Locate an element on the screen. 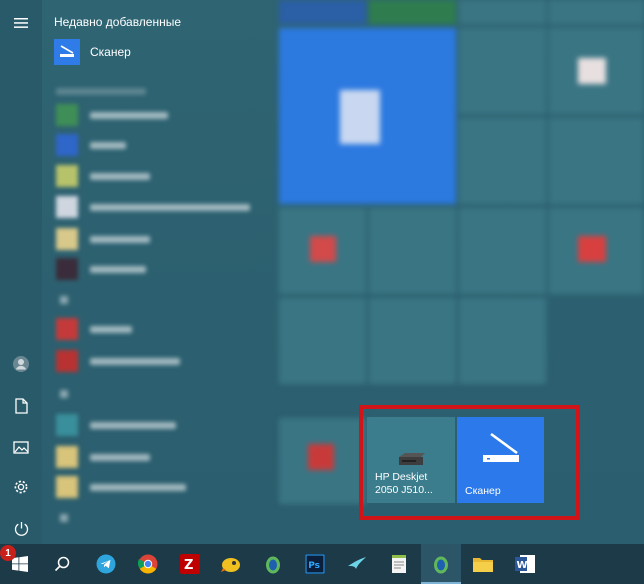 The width and height of the screenshot is (644, 584). recent-item-scanner: Сканер is located at coordinates (92, 52).